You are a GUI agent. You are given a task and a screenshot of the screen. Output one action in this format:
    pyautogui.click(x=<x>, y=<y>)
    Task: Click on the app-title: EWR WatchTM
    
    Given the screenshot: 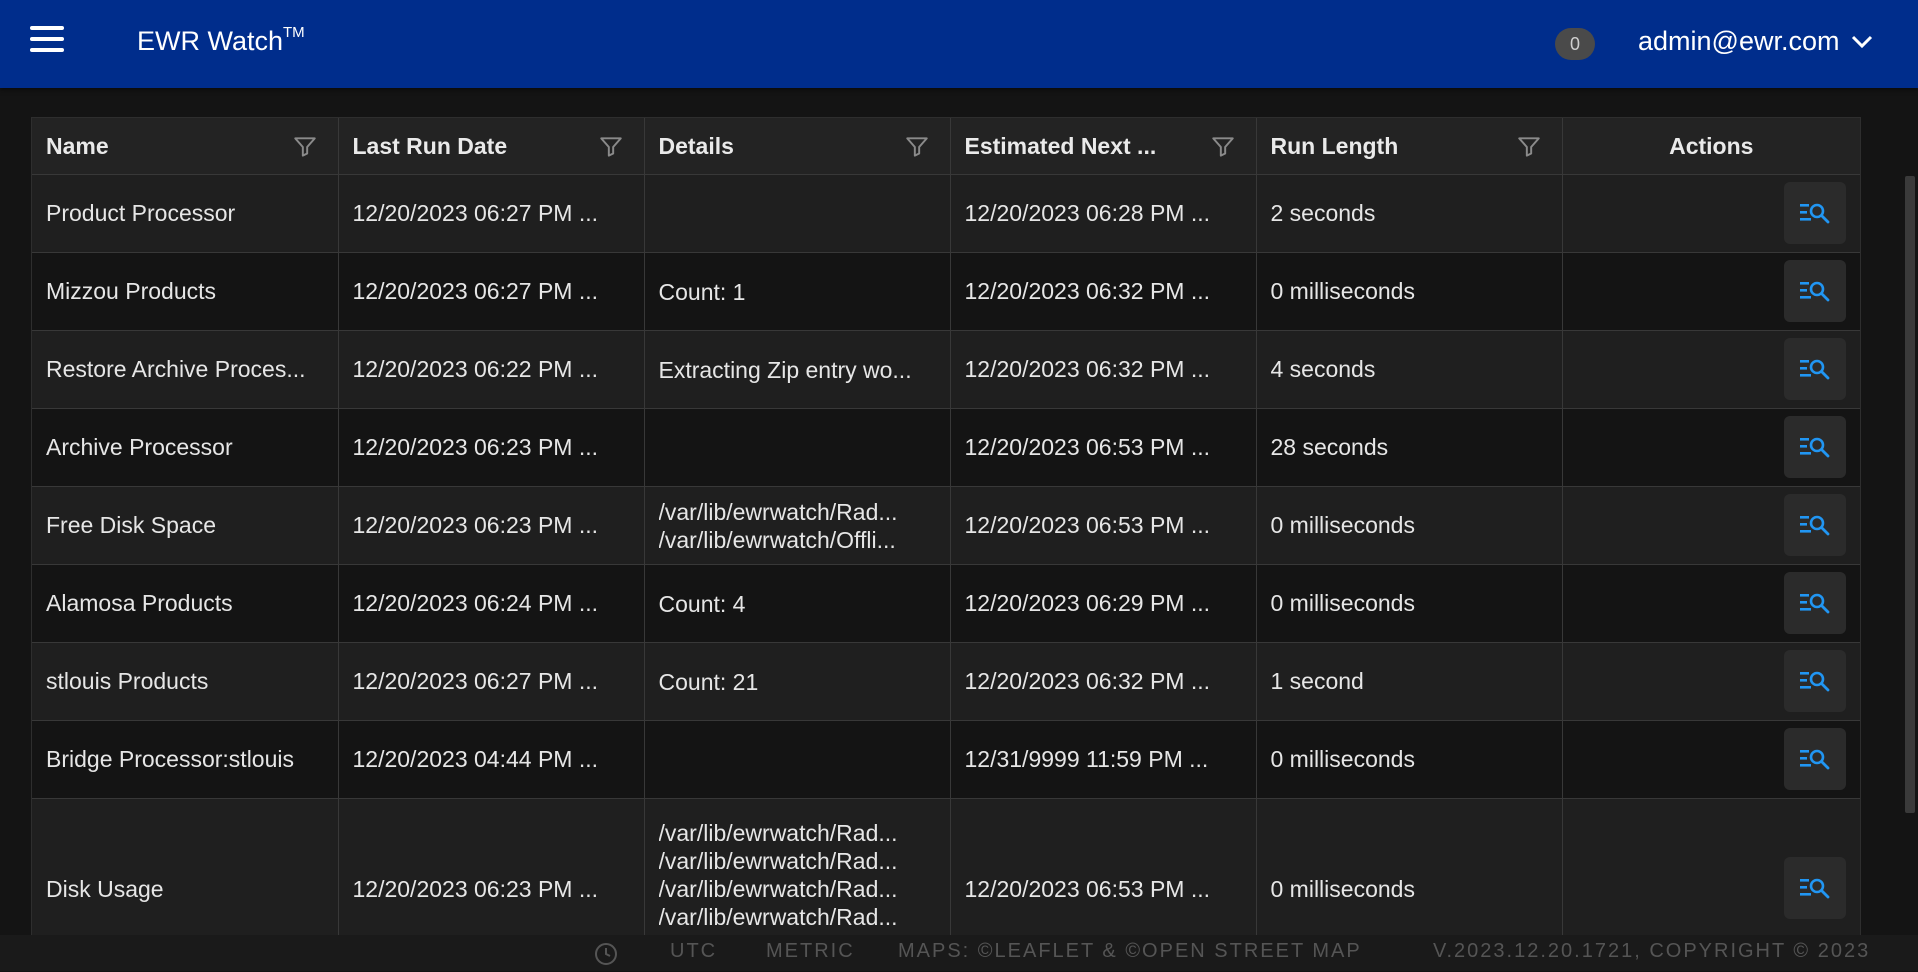 What is the action you would take?
    pyautogui.click(x=221, y=40)
    